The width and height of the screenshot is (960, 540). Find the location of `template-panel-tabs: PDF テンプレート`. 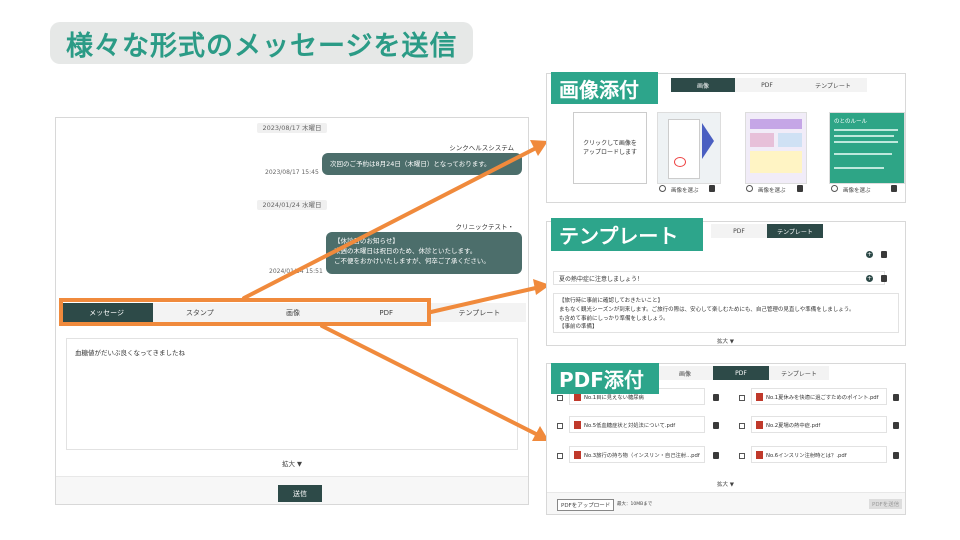

template-panel-tabs: PDF テンプレート is located at coordinates (767, 231).